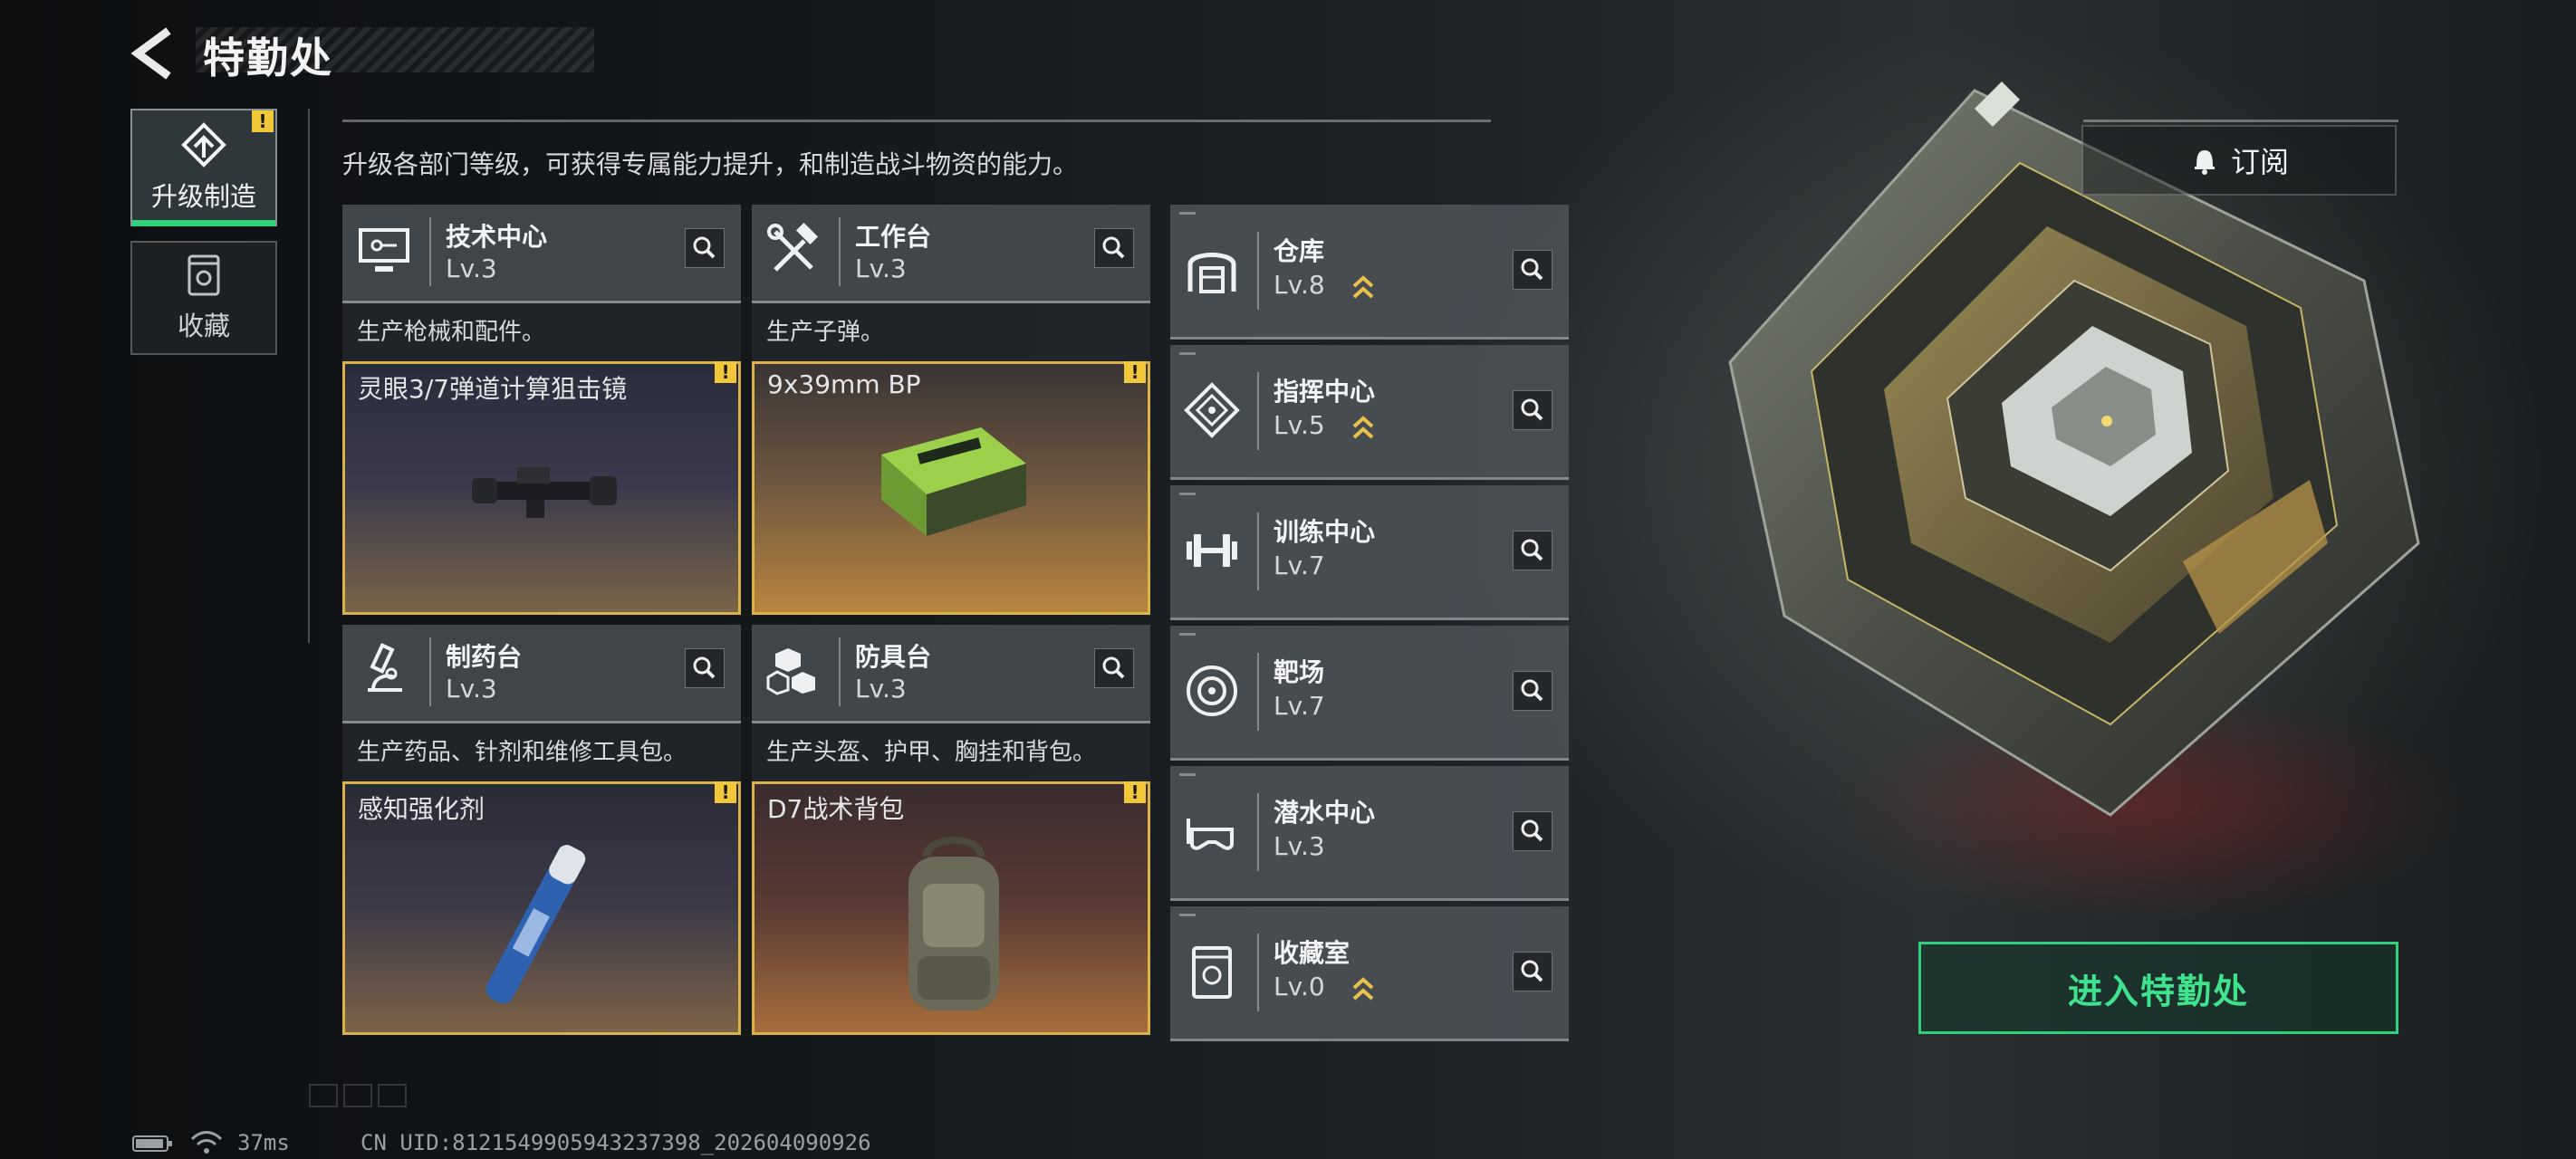  I want to click on scope-item-icon, so click(544, 492).